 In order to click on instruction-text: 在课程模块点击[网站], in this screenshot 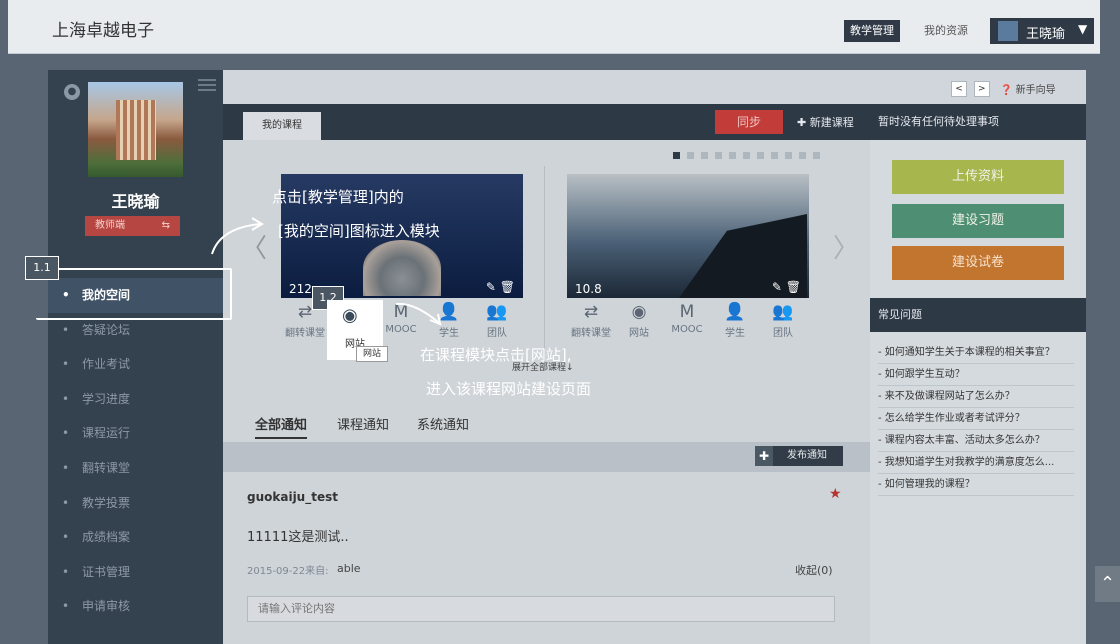, I will do `click(496, 355)`.